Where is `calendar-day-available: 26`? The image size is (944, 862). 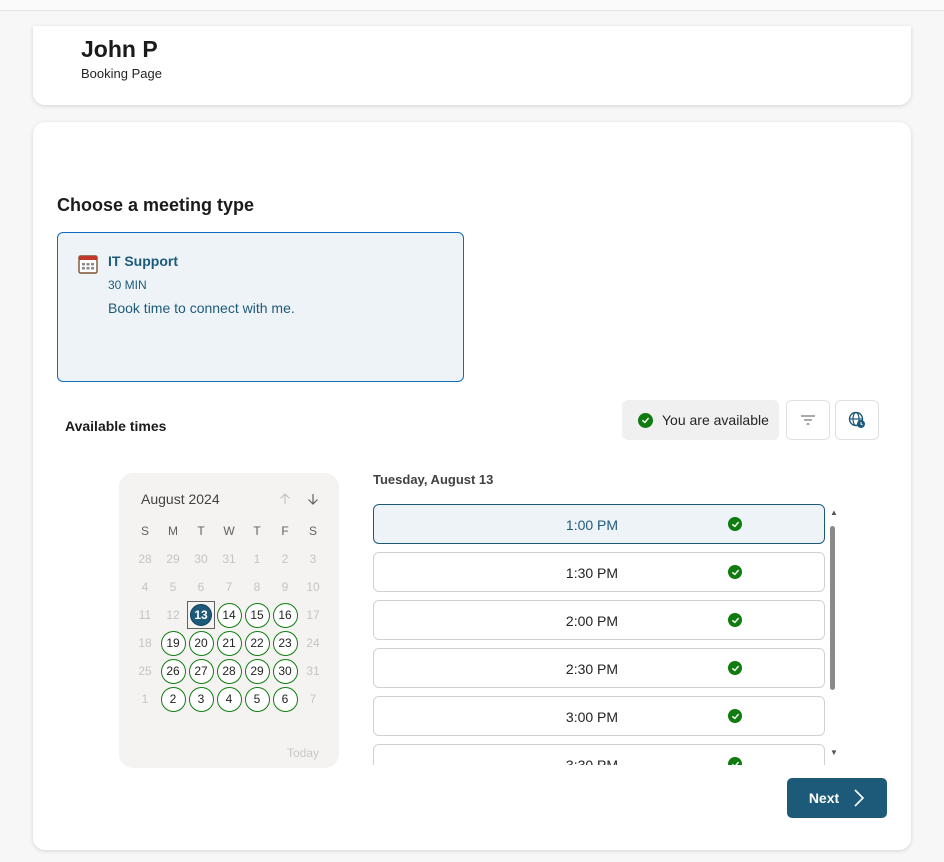
calendar-day-available: 26 is located at coordinates (173, 671).